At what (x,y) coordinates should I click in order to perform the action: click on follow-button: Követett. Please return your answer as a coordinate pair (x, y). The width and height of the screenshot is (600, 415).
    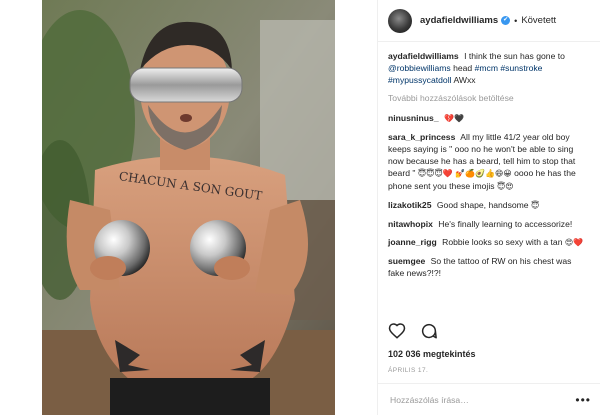
    Looking at the image, I should click on (538, 20).